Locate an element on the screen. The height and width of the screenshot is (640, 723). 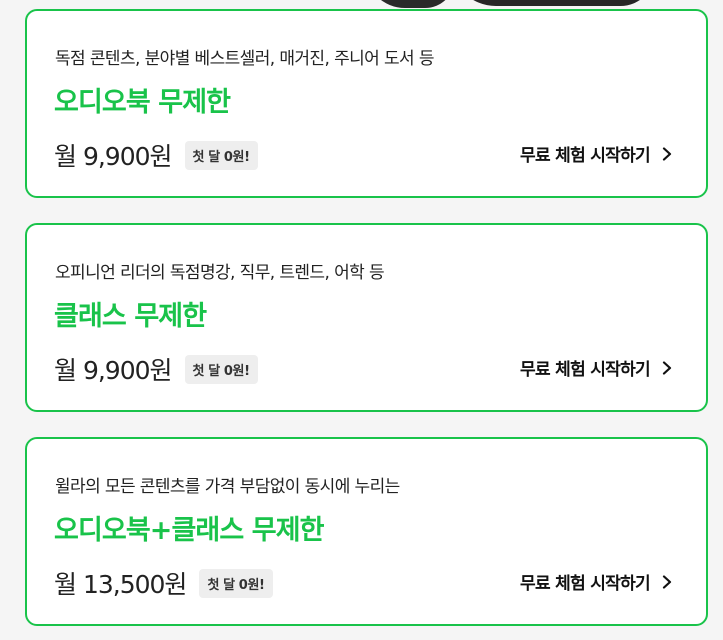
price-row: 월 13,500원 첫 달 0원! is located at coordinates (163, 583).